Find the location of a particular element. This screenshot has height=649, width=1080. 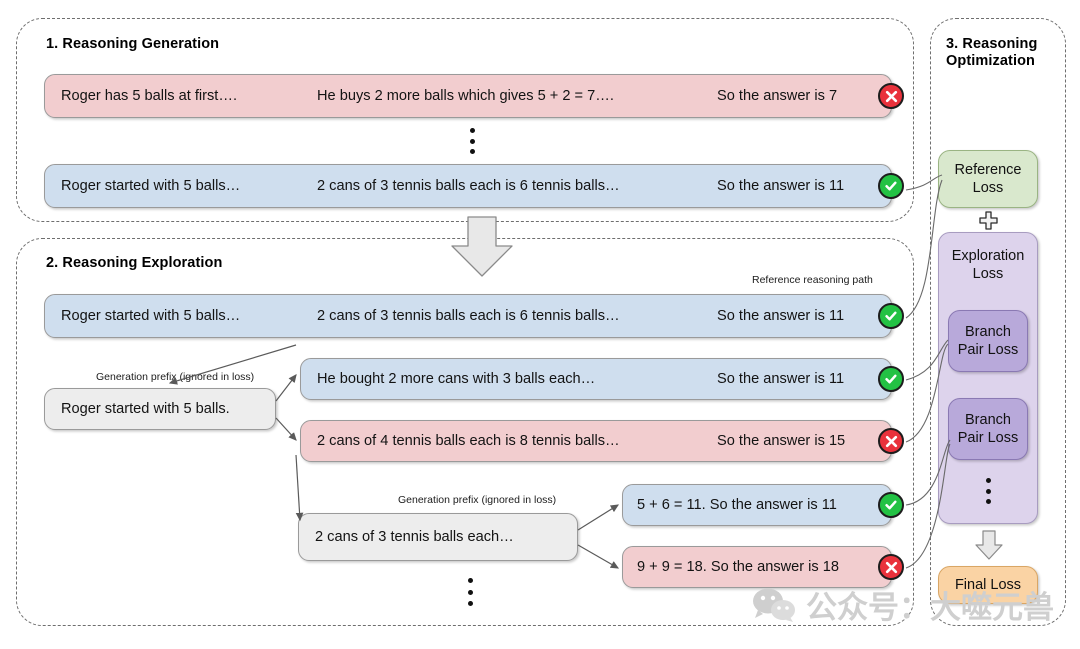

plus-icon is located at coordinates (988, 220).